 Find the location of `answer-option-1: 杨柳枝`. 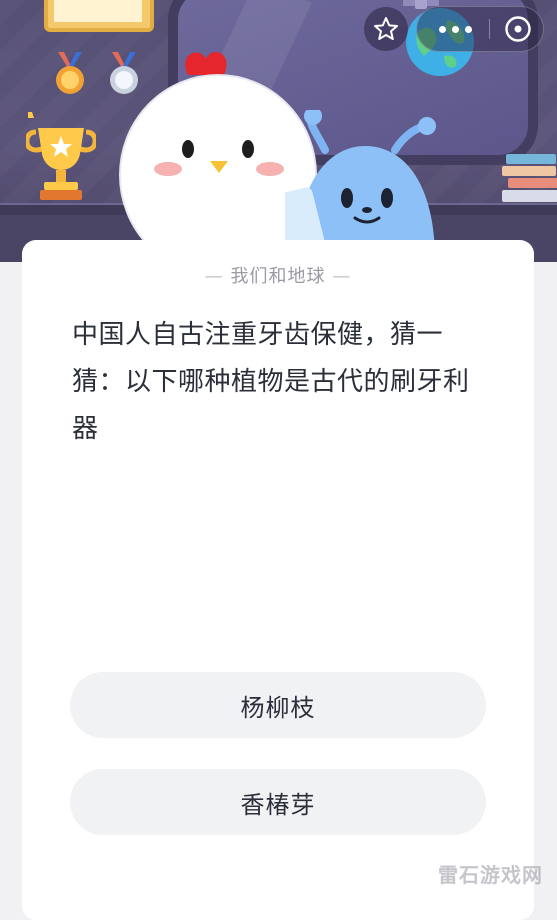

answer-option-1: 杨柳枝 is located at coordinates (278, 705).